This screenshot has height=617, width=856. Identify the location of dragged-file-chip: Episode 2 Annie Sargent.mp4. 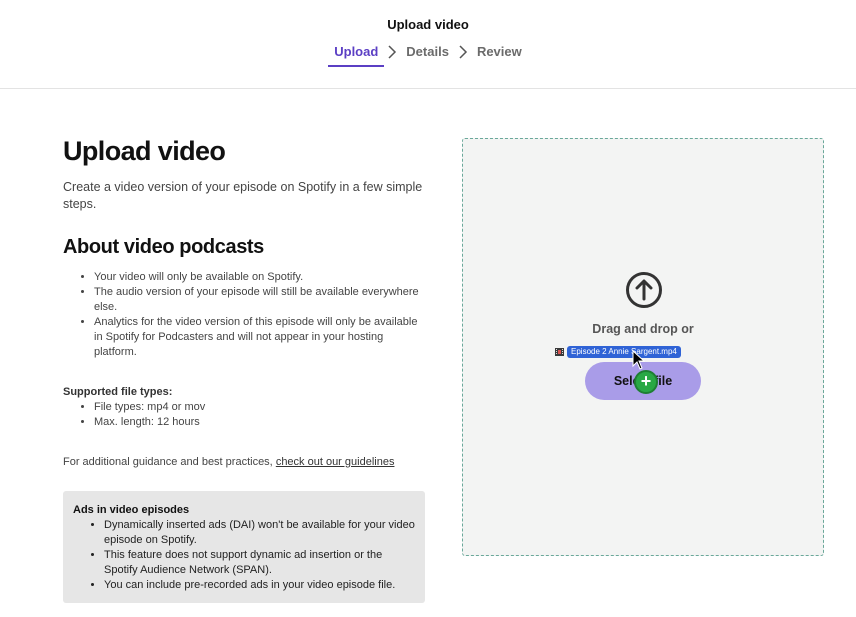
(618, 352).